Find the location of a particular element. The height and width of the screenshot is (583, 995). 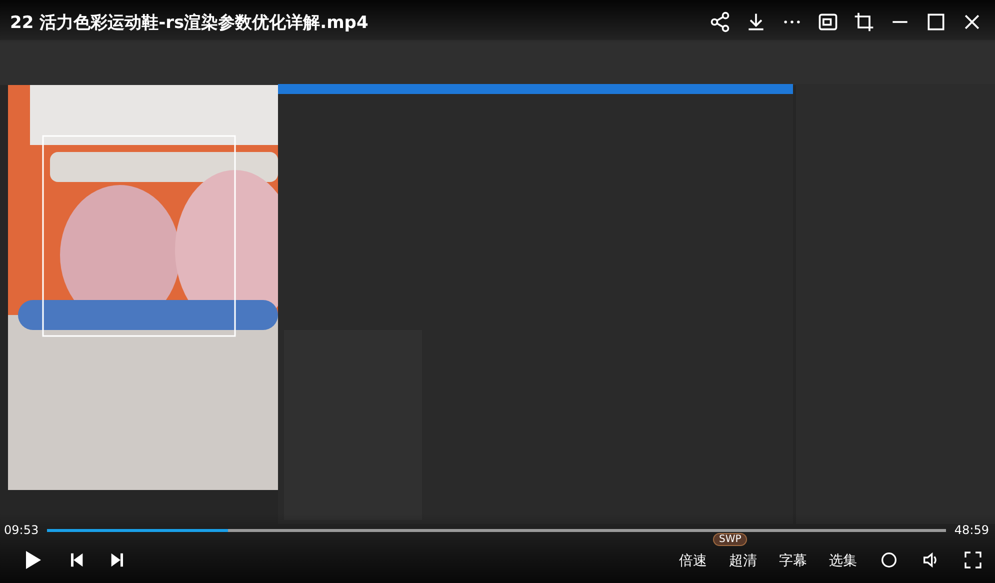

video-title: 22 活力色彩运动鞋-rs渲染参数优化详解.mp4 is located at coordinates (189, 23).